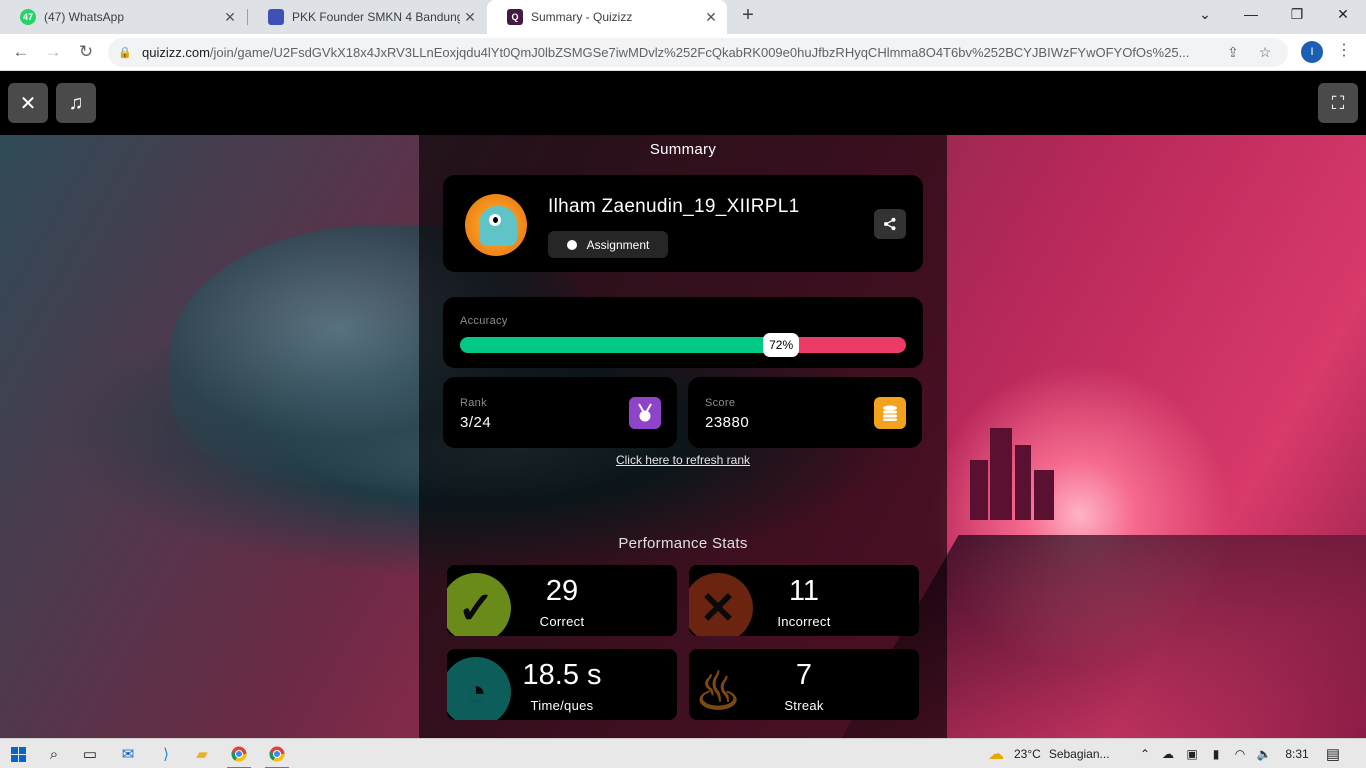 The image size is (1366, 768). What do you see at coordinates (376, 17) in the screenshot?
I see `tab-title: PKK Founder SMKN 4 Bandung -` at bounding box center [376, 17].